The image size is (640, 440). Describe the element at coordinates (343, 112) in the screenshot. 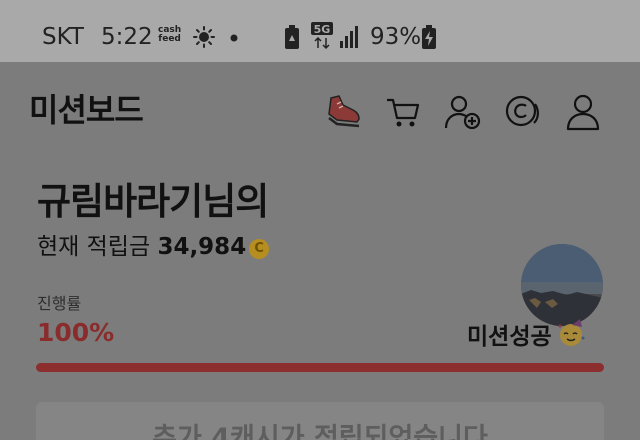

I see `shoe-icon` at that location.